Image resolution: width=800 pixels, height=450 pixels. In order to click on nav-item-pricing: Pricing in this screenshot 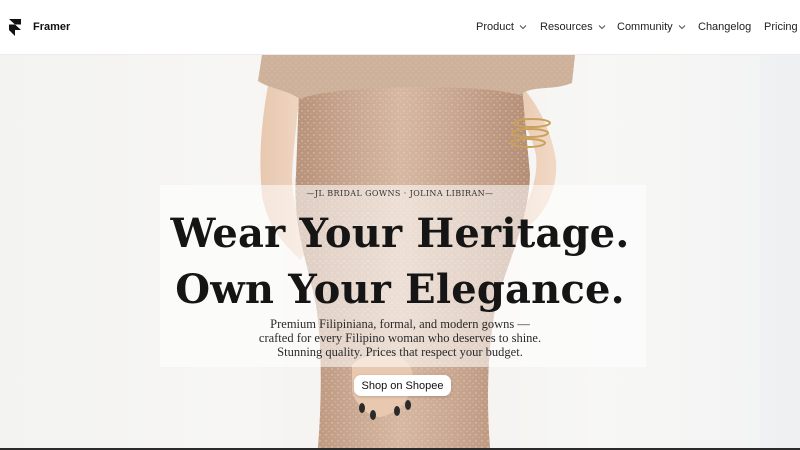, I will do `click(781, 27)`.